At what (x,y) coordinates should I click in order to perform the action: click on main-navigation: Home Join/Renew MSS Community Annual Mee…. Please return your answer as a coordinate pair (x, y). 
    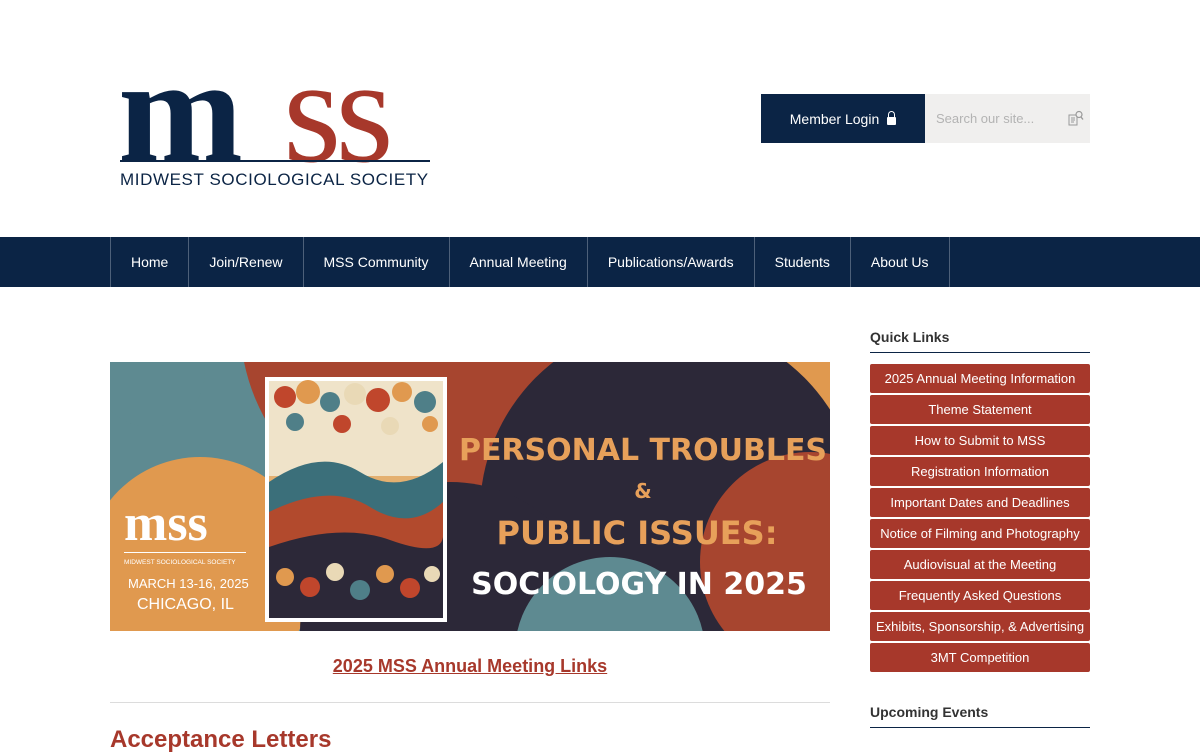
    Looking at the image, I should click on (600, 262).